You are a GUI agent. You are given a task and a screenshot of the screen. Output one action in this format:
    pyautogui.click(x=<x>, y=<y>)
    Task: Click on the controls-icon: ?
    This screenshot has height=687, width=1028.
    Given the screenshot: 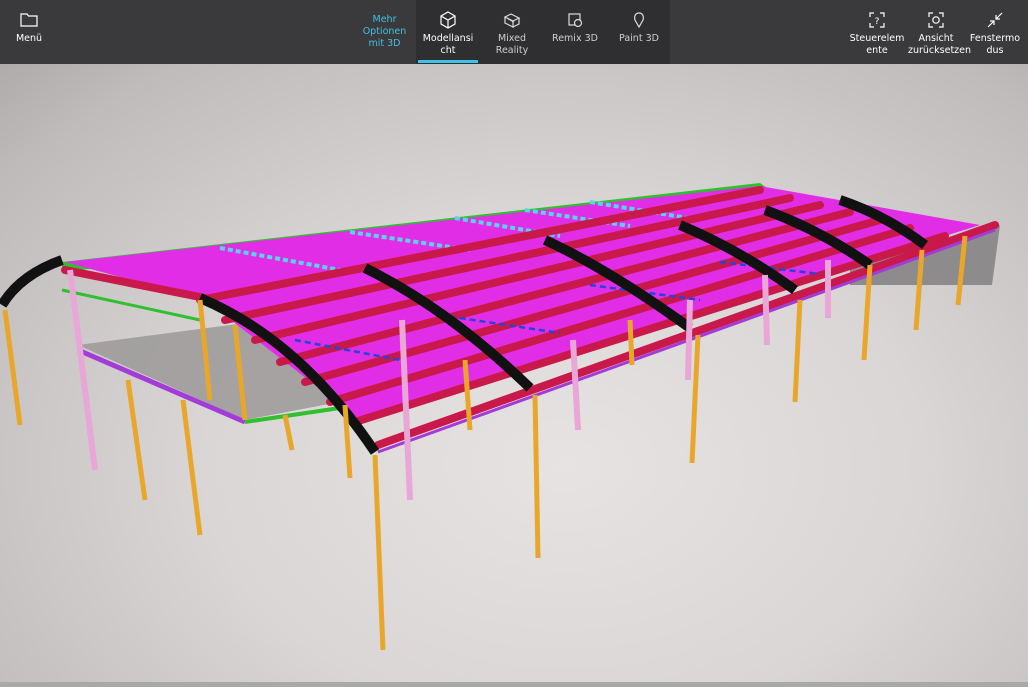 What is the action you would take?
    pyautogui.click(x=877, y=20)
    